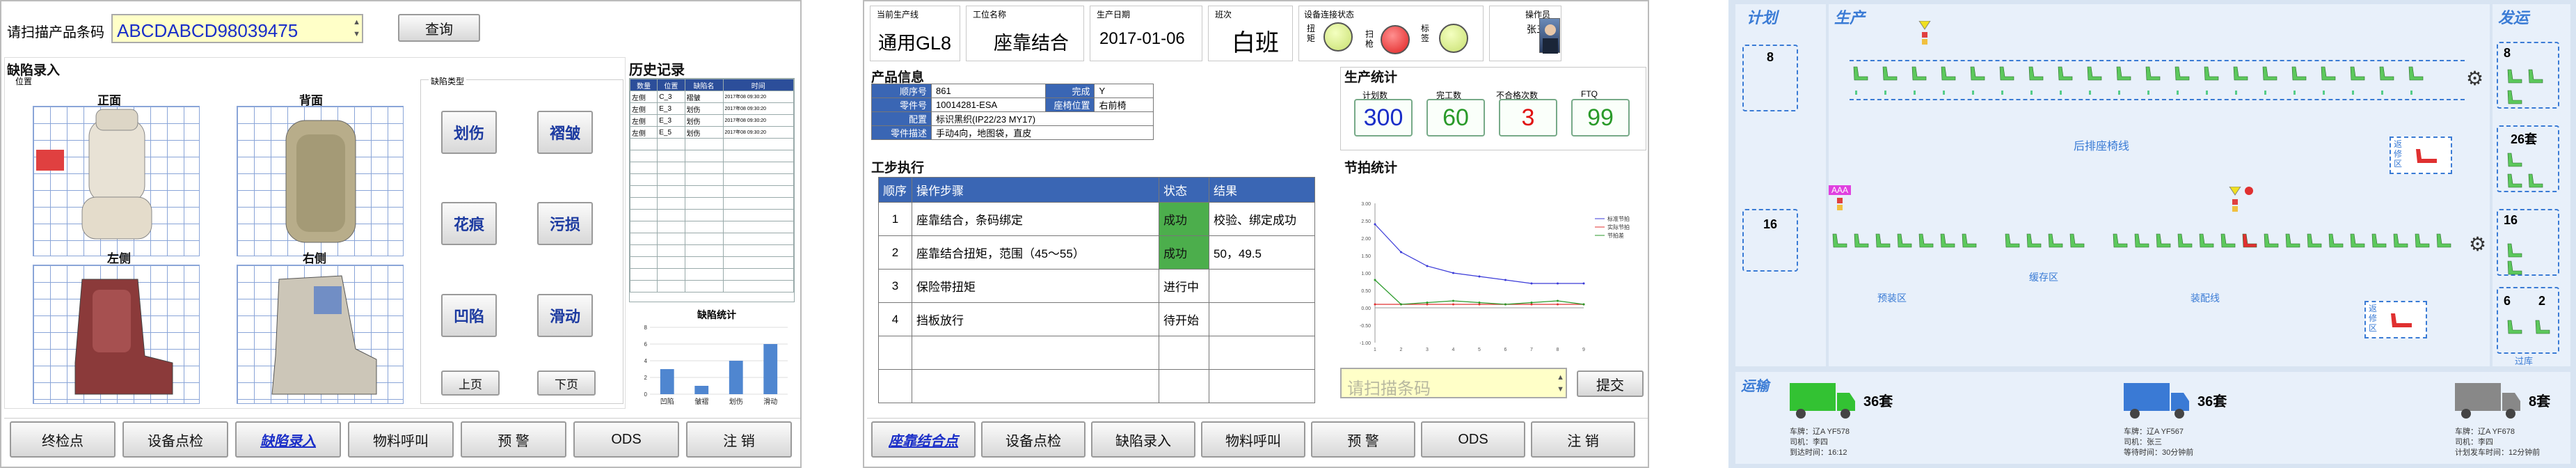 Image resolution: width=2576 pixels, height=468 pixels. What do you see at coordinates (1558, 350) in the screenshot?
I see `tick-label: 8` at bounding box center [1558, 350].